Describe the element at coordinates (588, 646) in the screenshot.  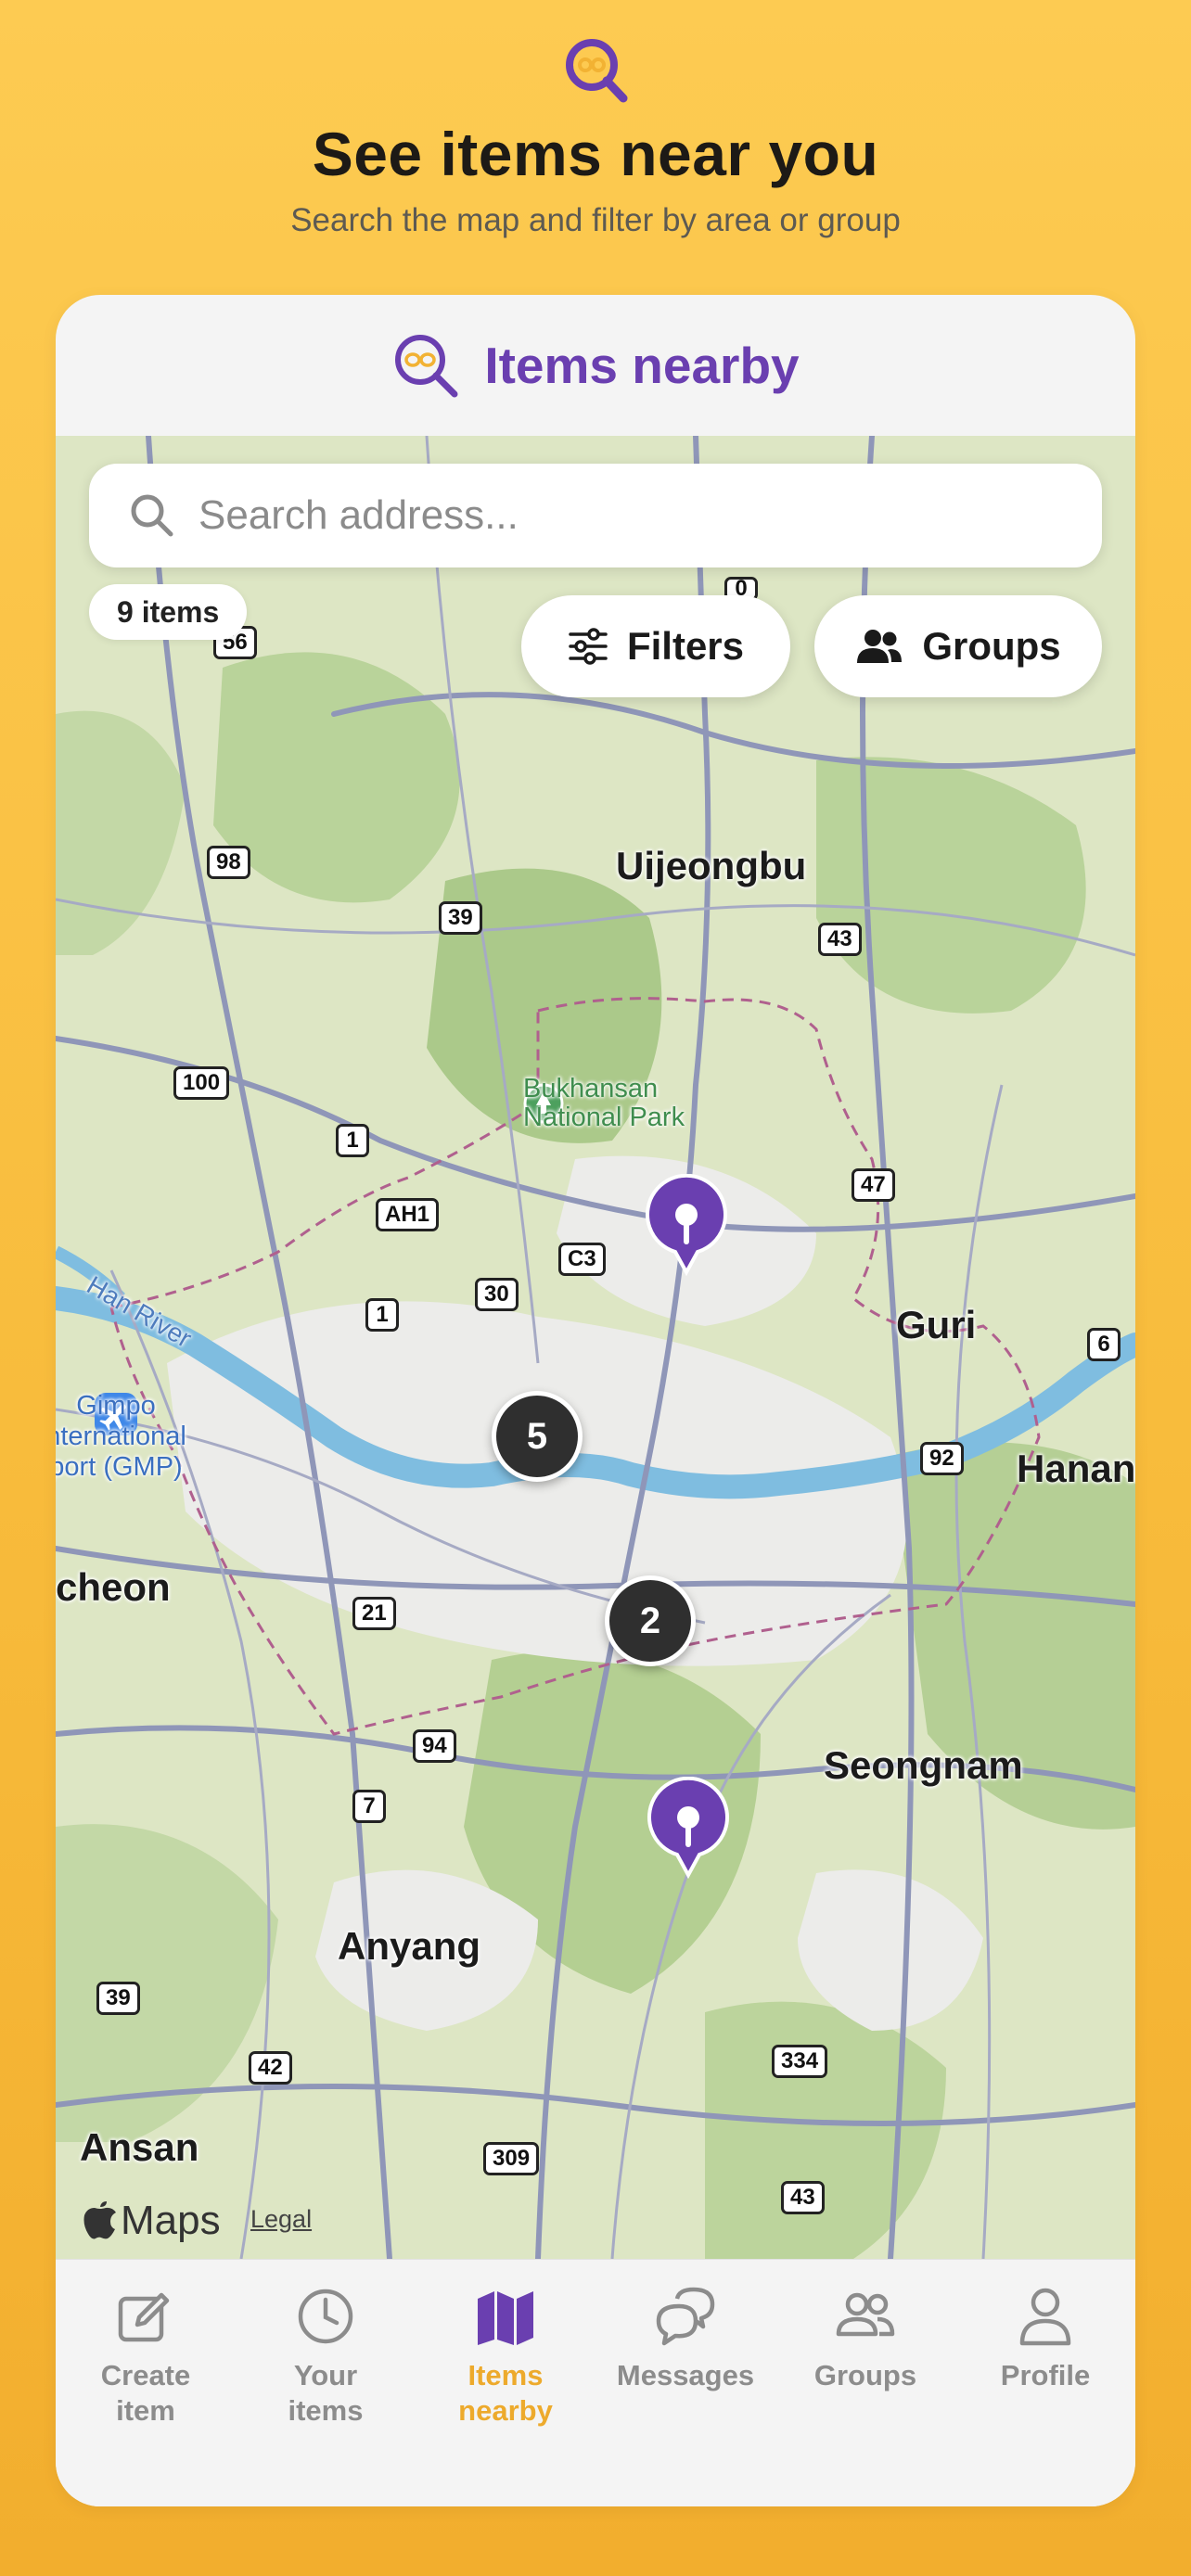
I see `sliders-icon` at that location.